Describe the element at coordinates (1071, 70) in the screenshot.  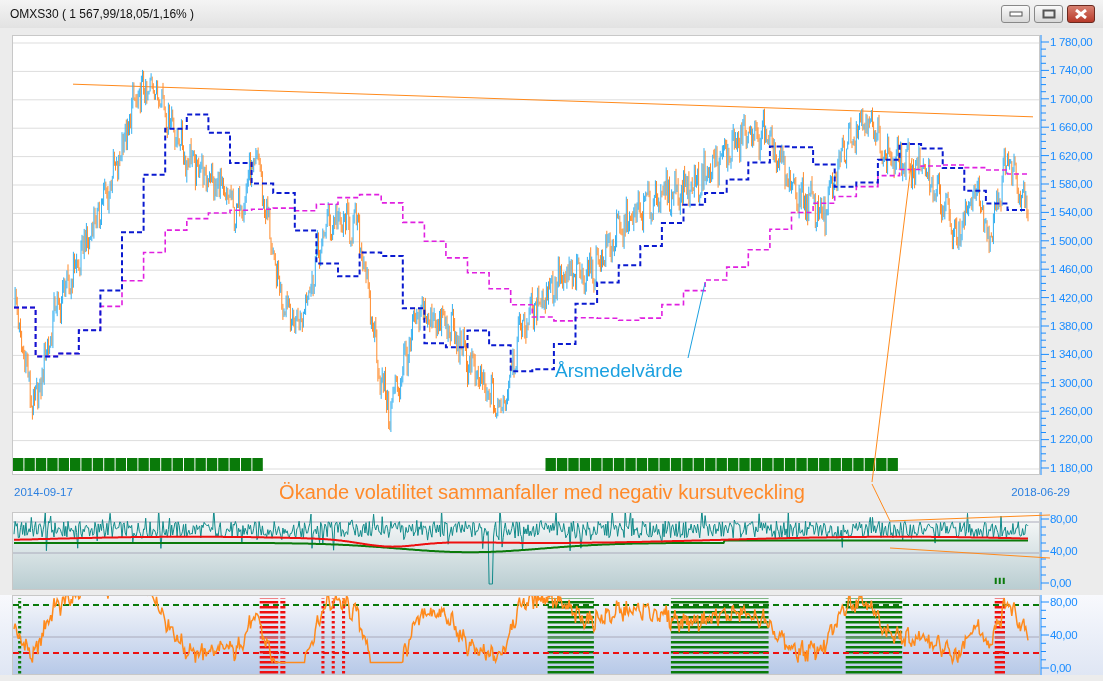
I see `axis-label: 1 740,00` at that location.